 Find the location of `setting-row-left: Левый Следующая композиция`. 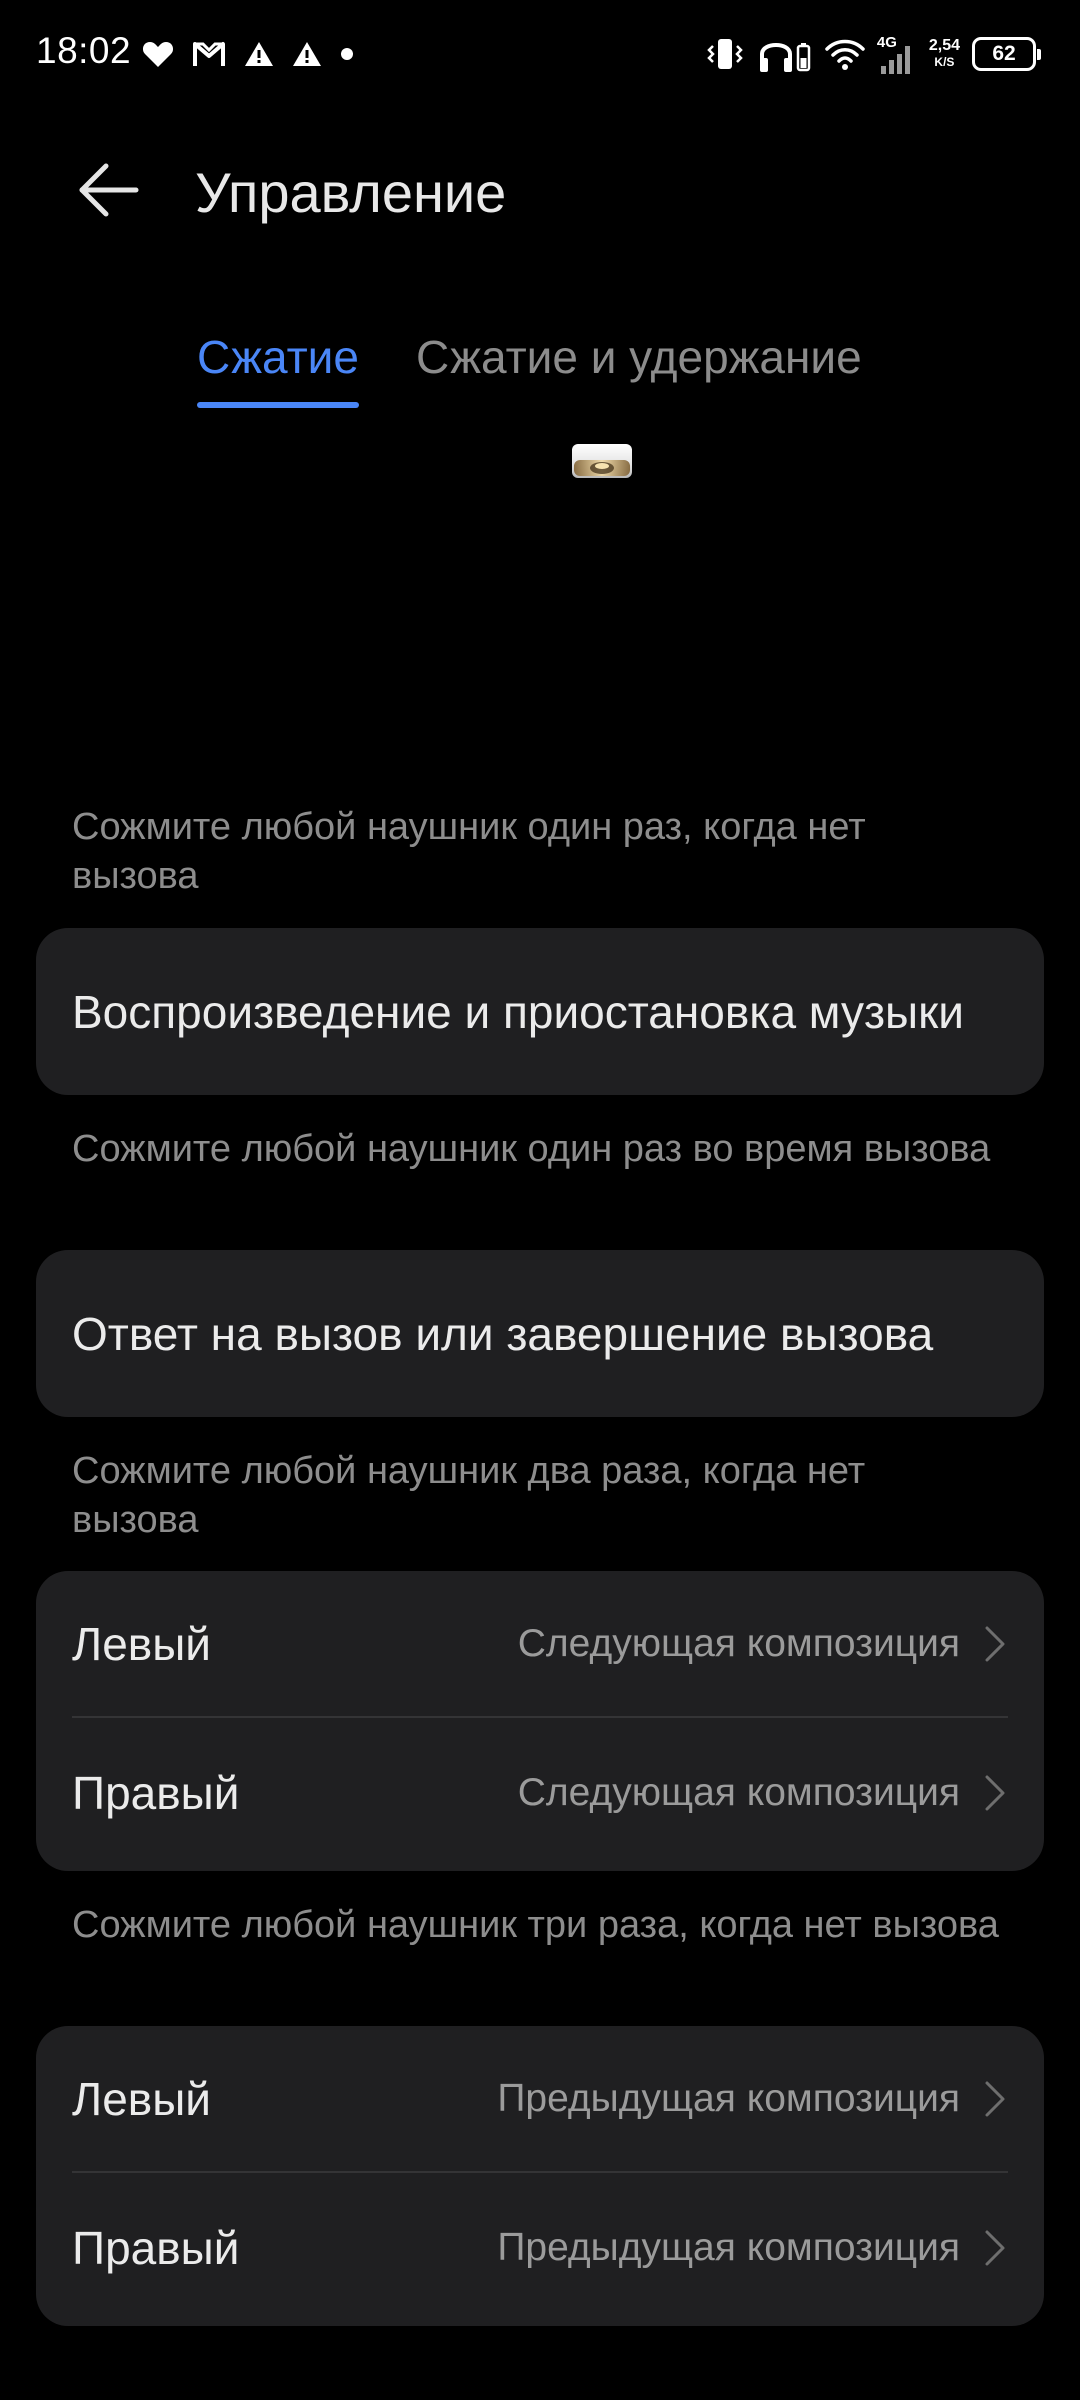

setting-row-left: Левый Следующая композиция is located at coordinates (540, 1643).